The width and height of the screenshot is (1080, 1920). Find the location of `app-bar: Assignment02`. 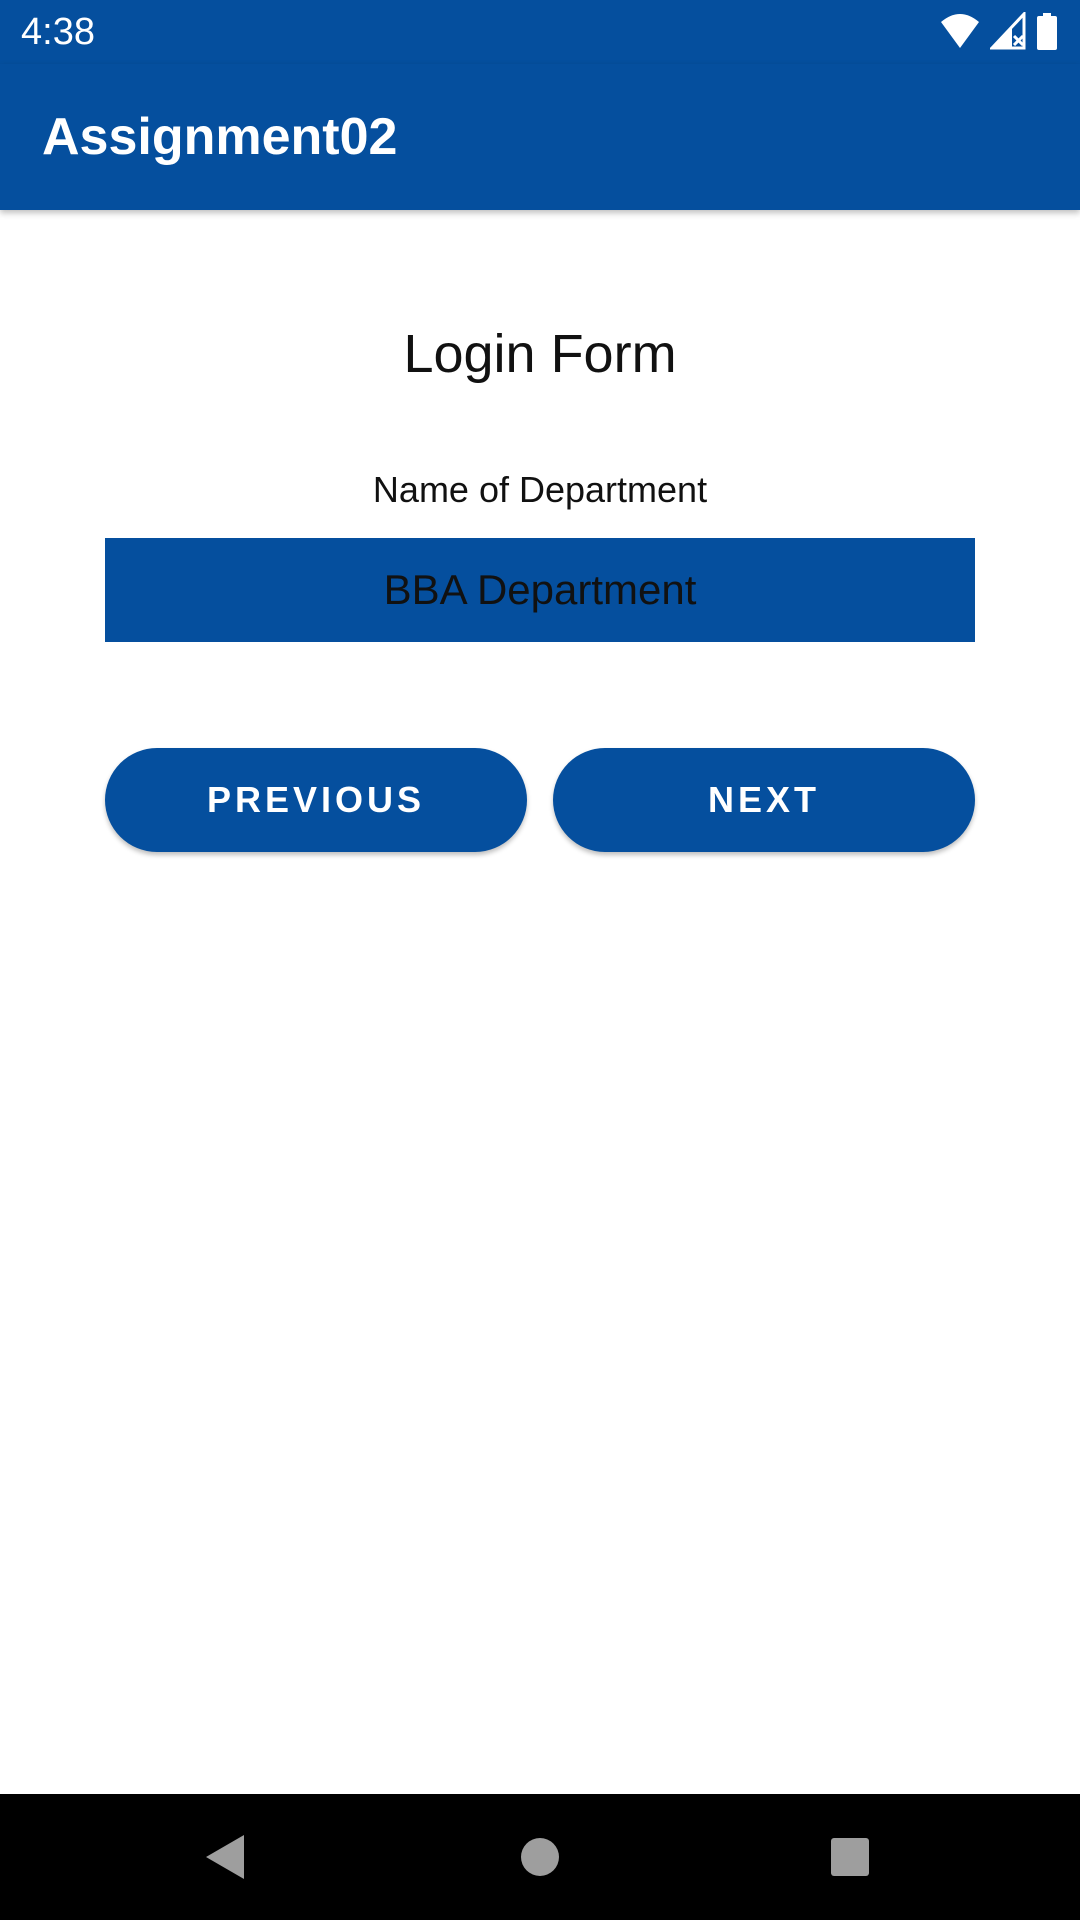

app-bar: Assignment02 is located at coordinates (540, 137).